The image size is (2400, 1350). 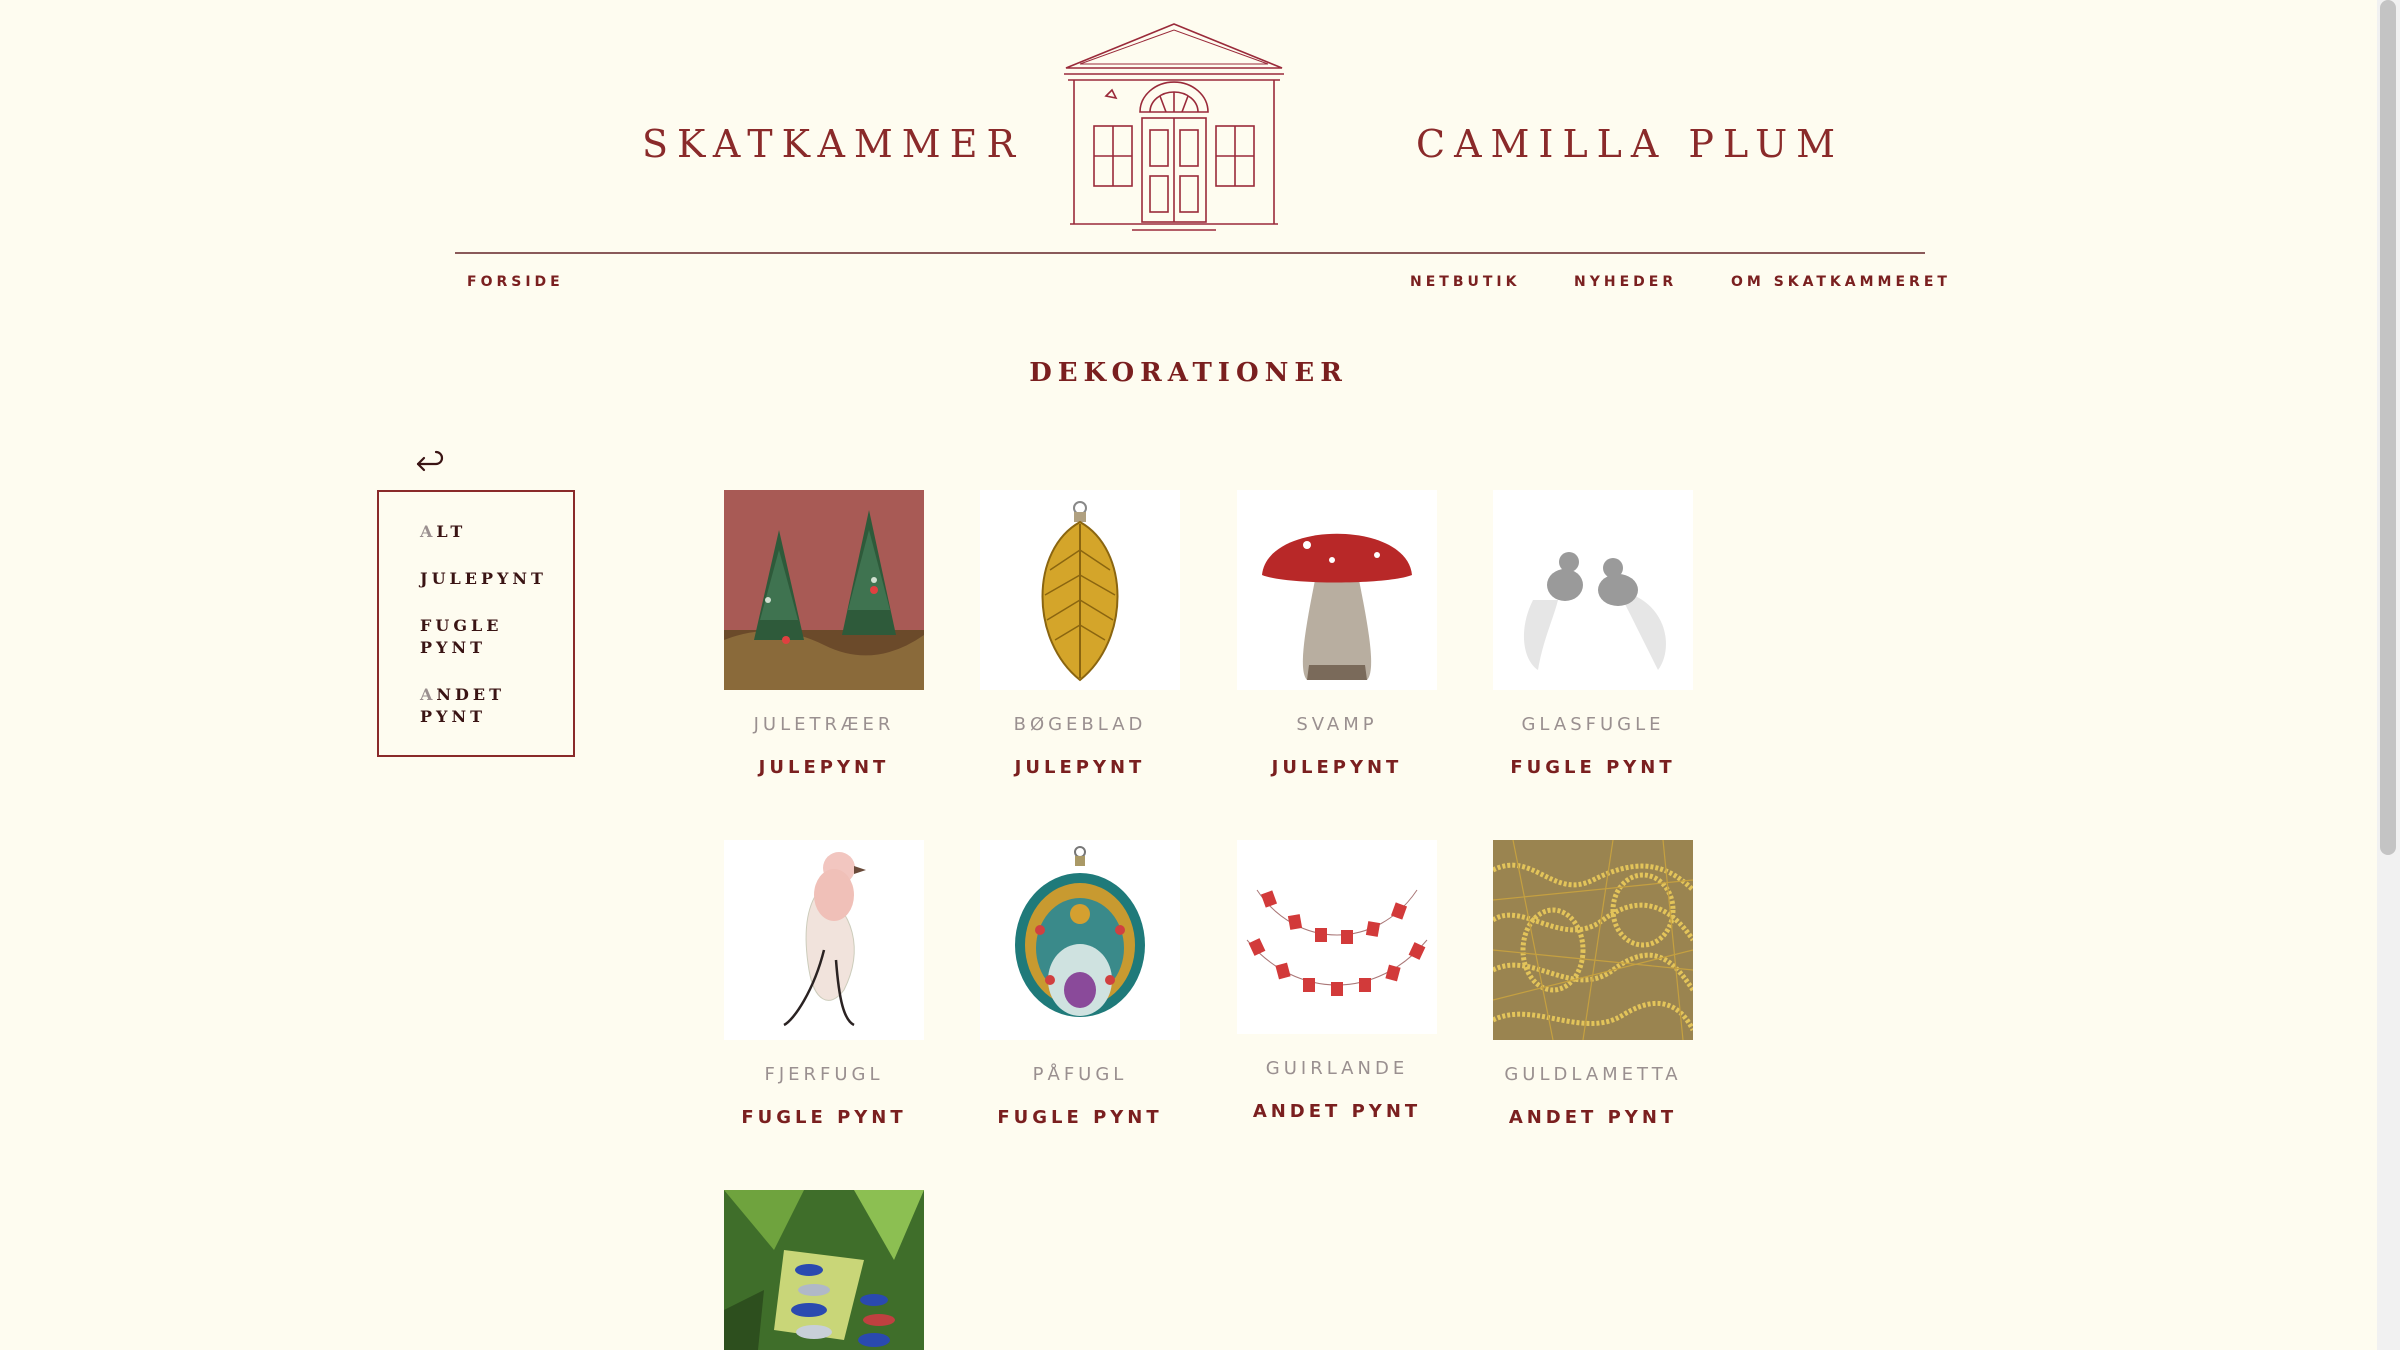 I want to click on product-card: FJERFUGL FUGLE PYNT, so click(x=824, y=984).